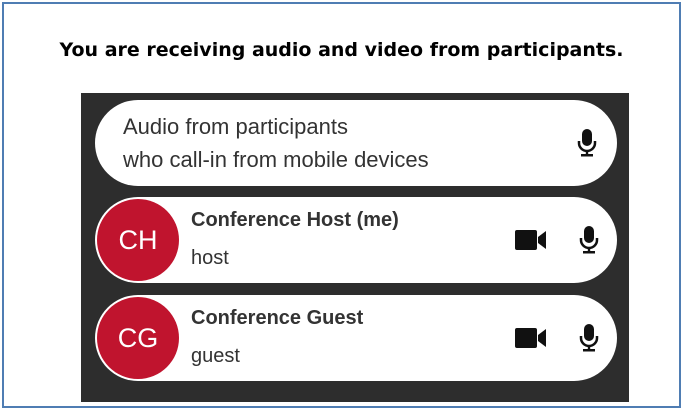  What do you see at coordinates (138, 338) in the screenshot?
I see `avatar: CG` at bounding box center [138, 338].